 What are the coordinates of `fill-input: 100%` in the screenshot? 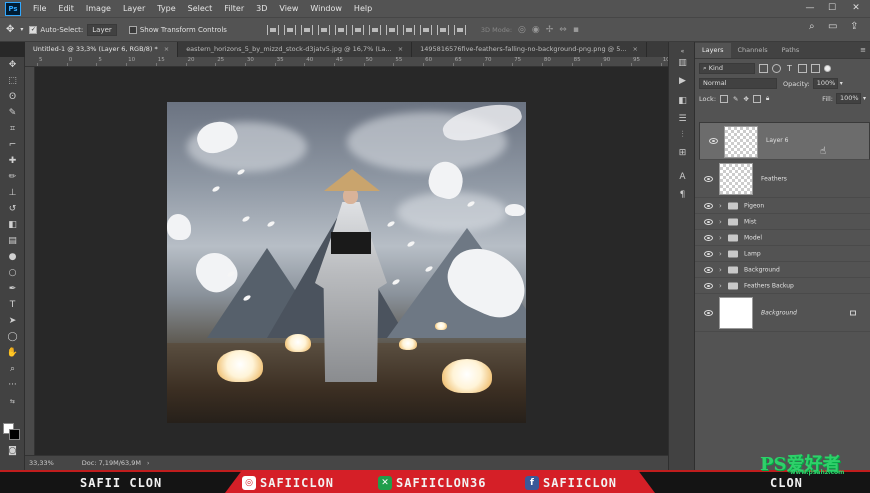 It's located at (848, 98).